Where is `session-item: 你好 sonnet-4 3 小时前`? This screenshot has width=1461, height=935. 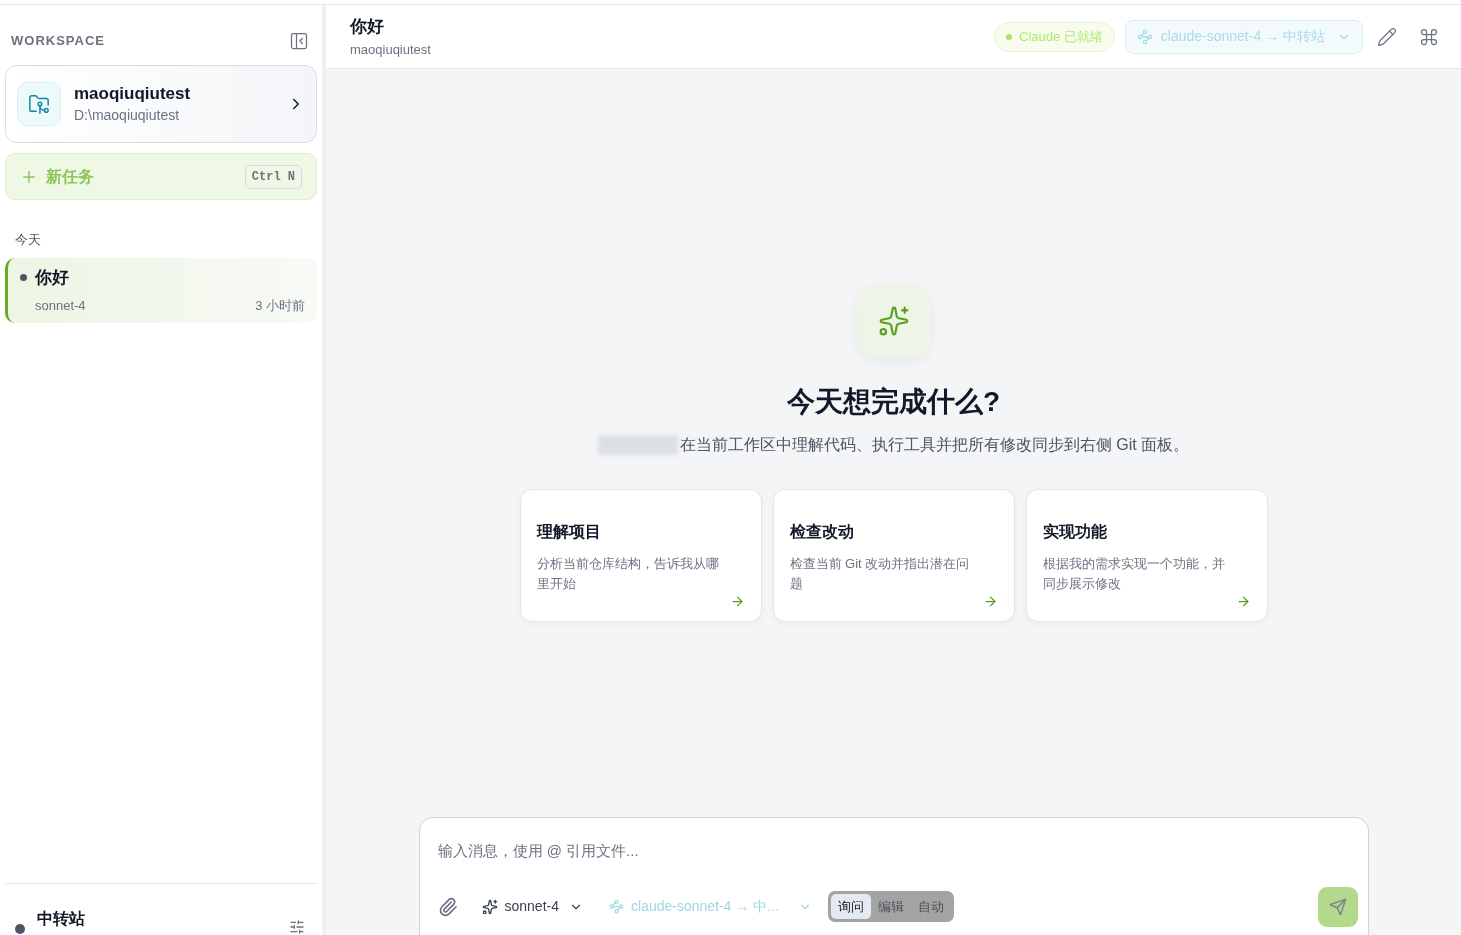 session-item: 你好 sonnet-4 3 小时前 is located at coordinates (161, 290).